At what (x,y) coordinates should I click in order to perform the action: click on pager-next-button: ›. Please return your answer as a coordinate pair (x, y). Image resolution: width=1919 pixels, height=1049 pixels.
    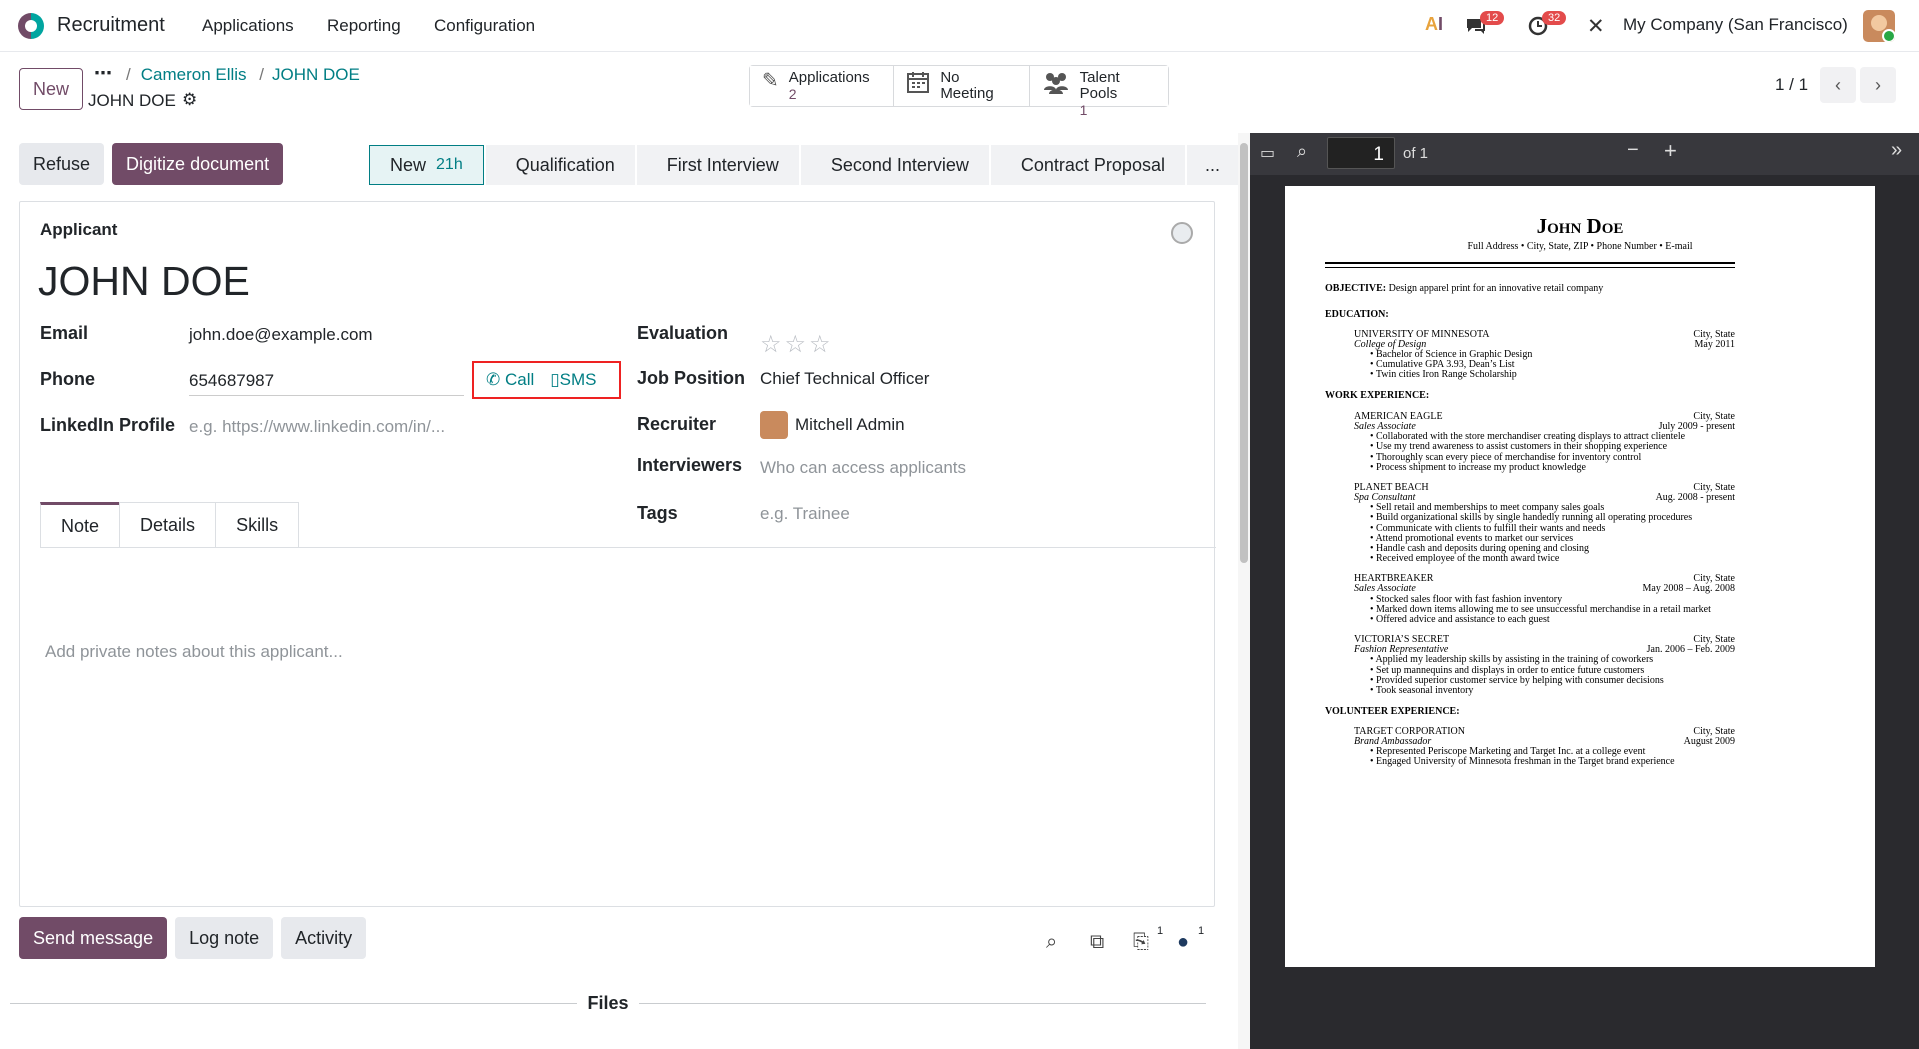
    Looking at the image, I should click on (1878, 85).